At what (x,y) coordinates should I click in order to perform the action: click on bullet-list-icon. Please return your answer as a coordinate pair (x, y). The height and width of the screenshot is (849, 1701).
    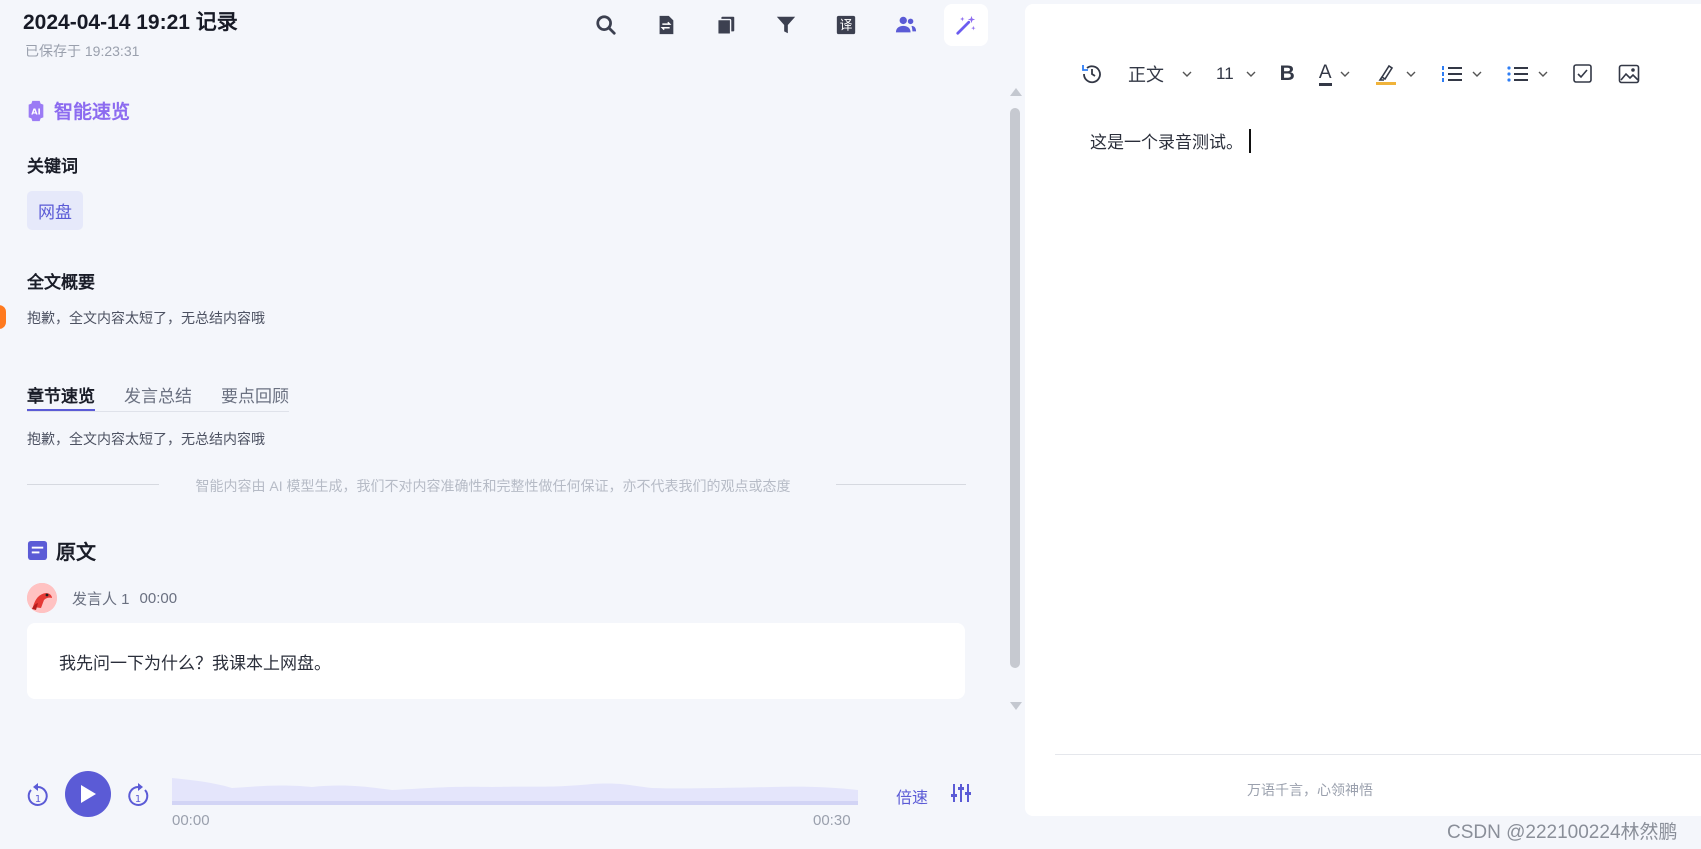
    Looking at the image, I should click on (1517, 74).